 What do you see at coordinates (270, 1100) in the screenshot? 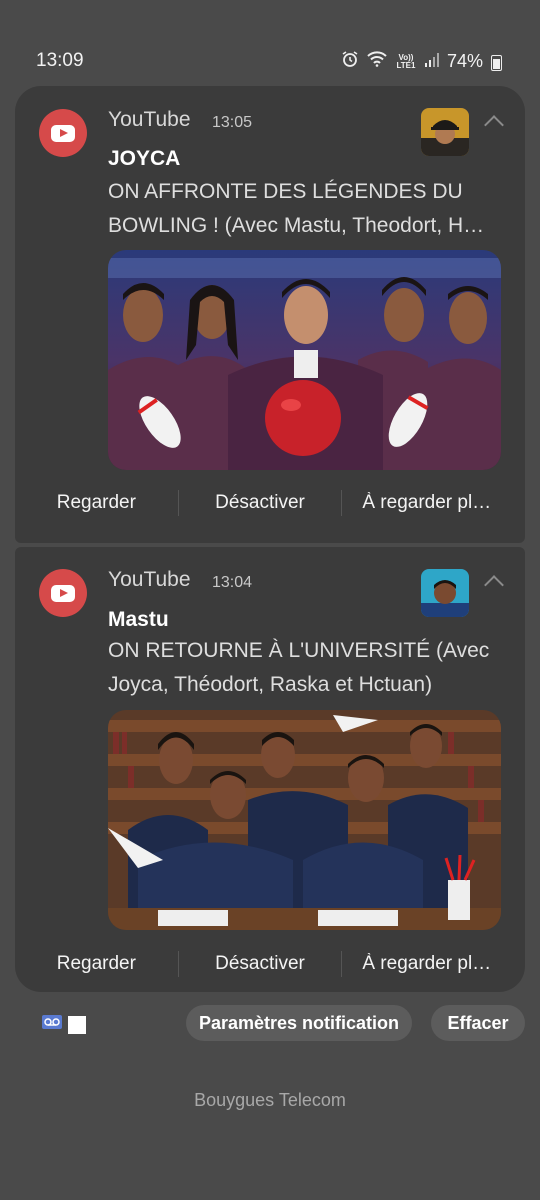
I see `carrier-label: Bouygues Telecom` at bounding box center [270, 1100].